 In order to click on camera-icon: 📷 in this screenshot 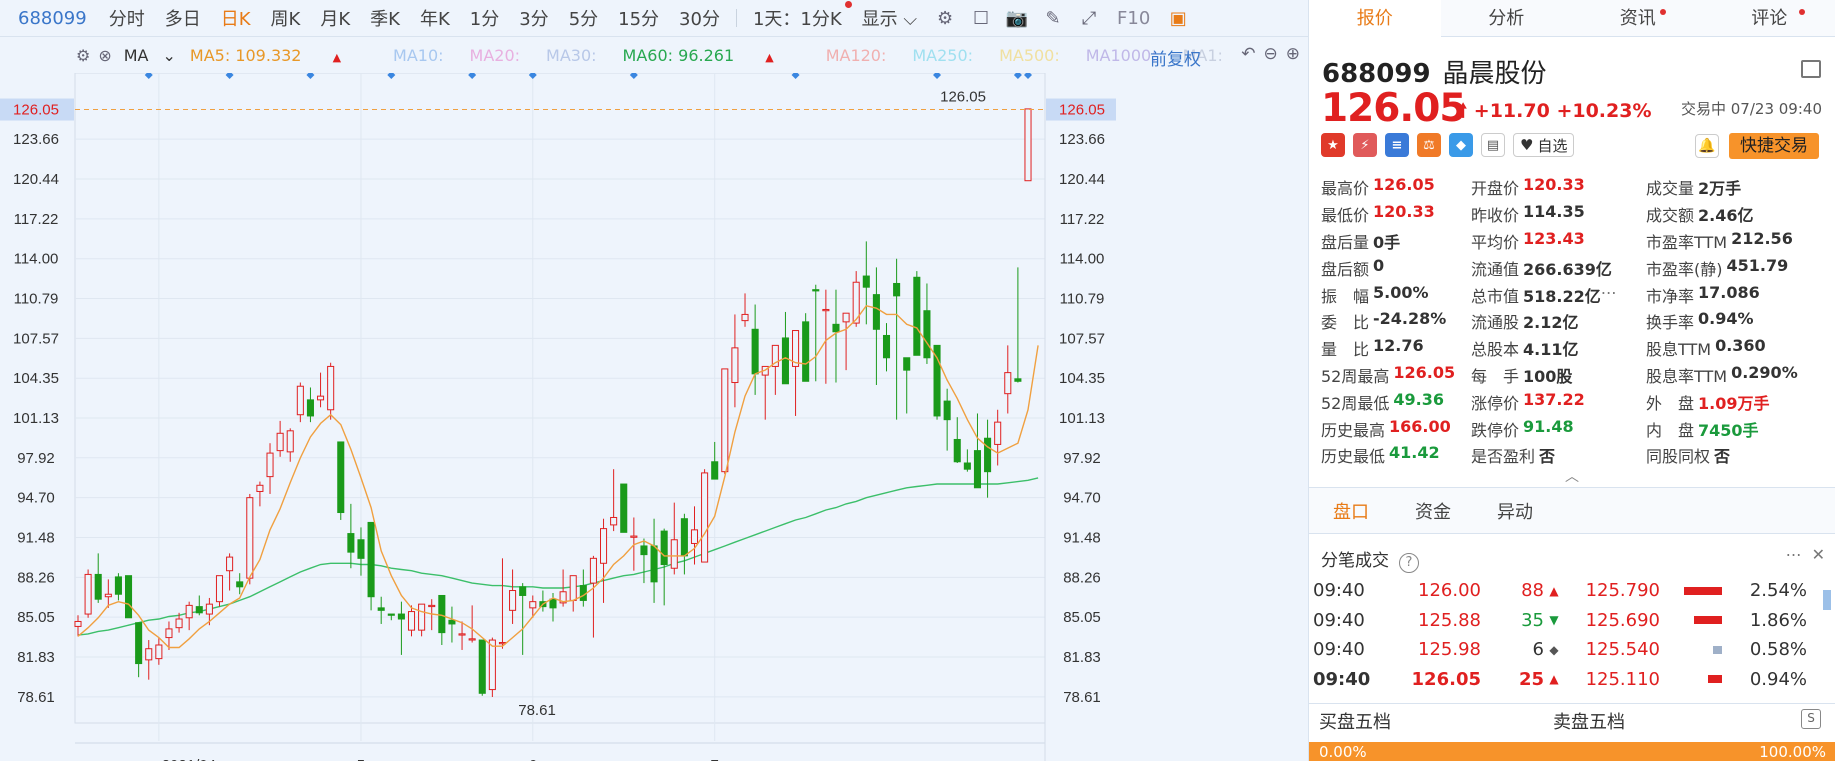, I will do `click(1017, 18)`.